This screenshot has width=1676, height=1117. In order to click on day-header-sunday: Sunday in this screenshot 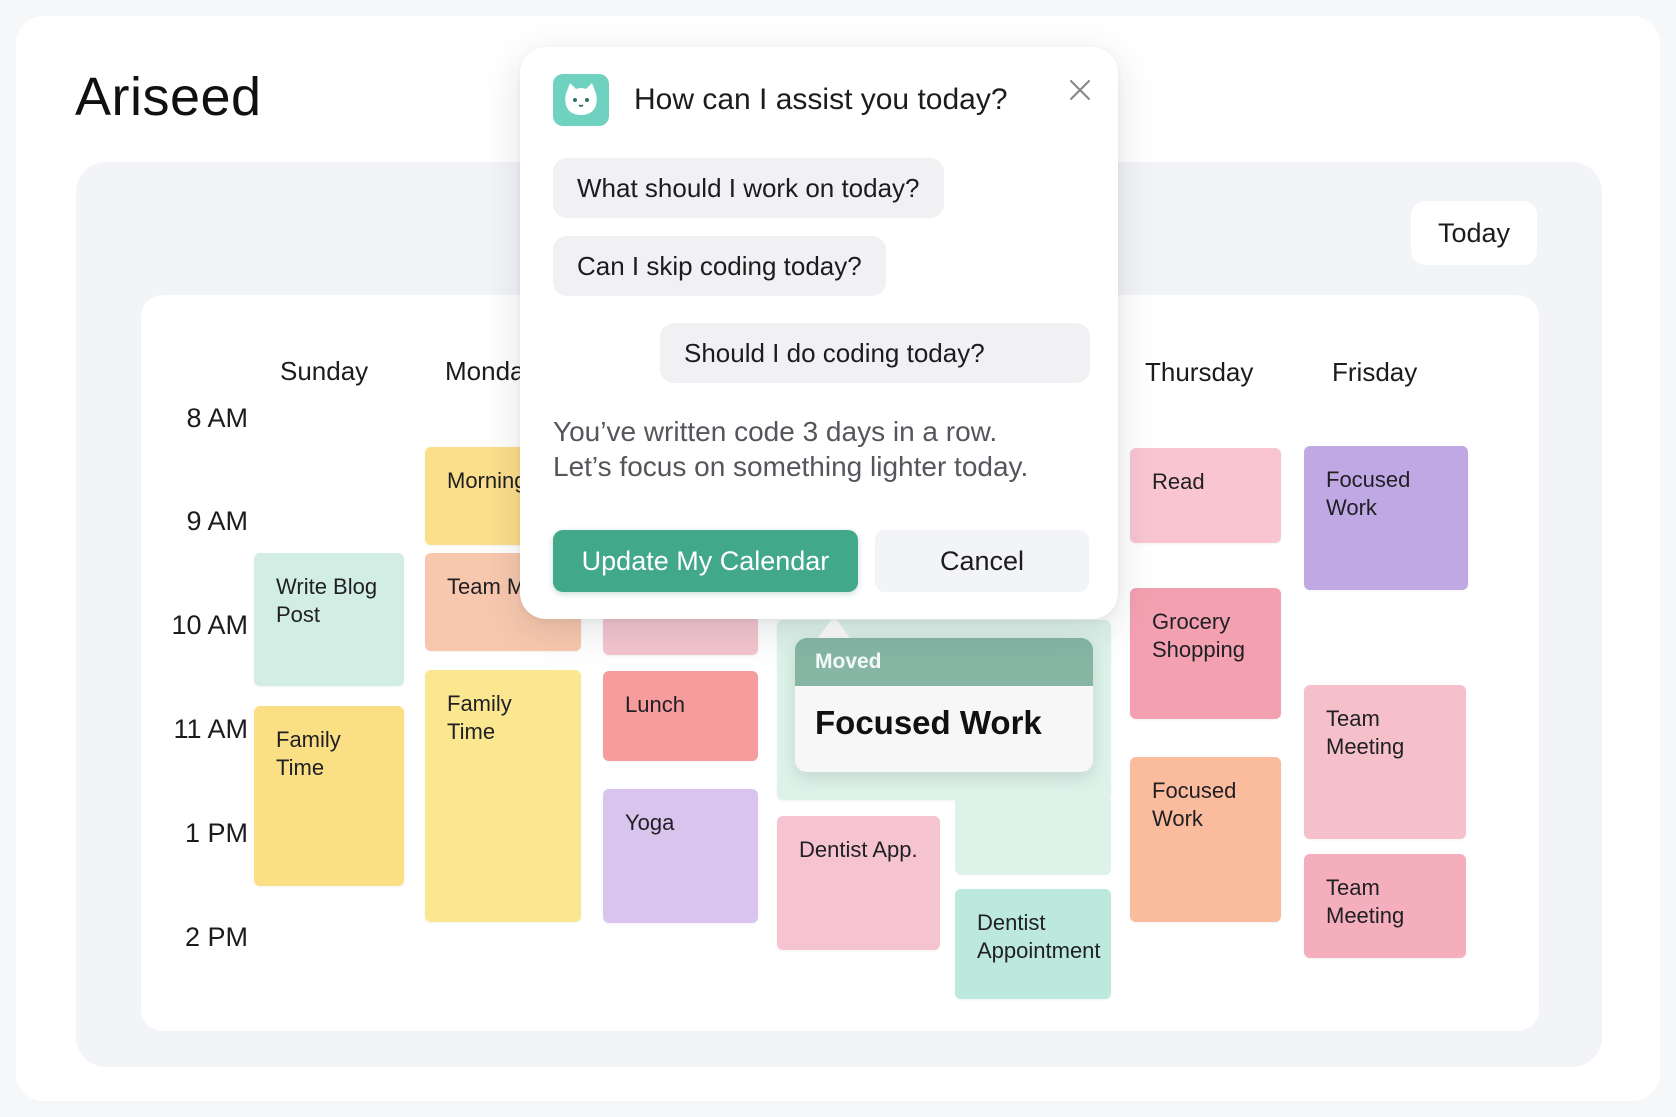, I will do `click(324, 371)`.